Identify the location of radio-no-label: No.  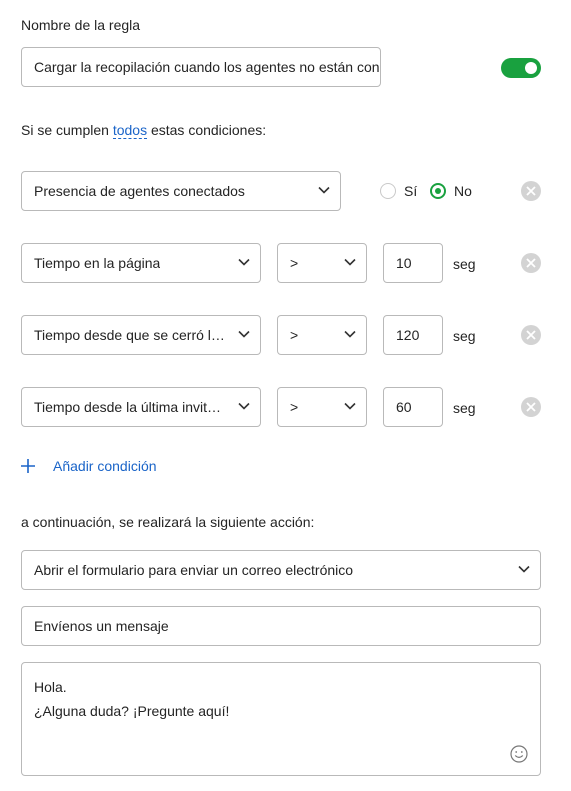
(463, 191).